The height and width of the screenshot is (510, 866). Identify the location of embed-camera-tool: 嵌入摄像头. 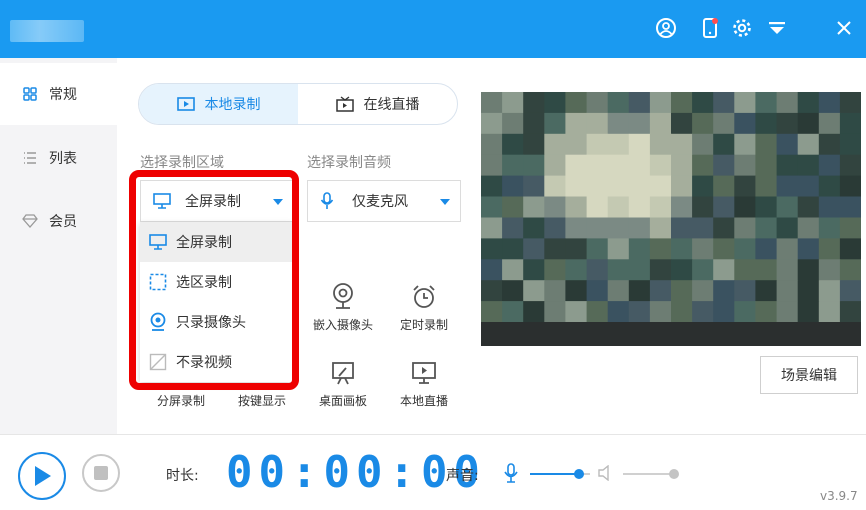
(343, 306).